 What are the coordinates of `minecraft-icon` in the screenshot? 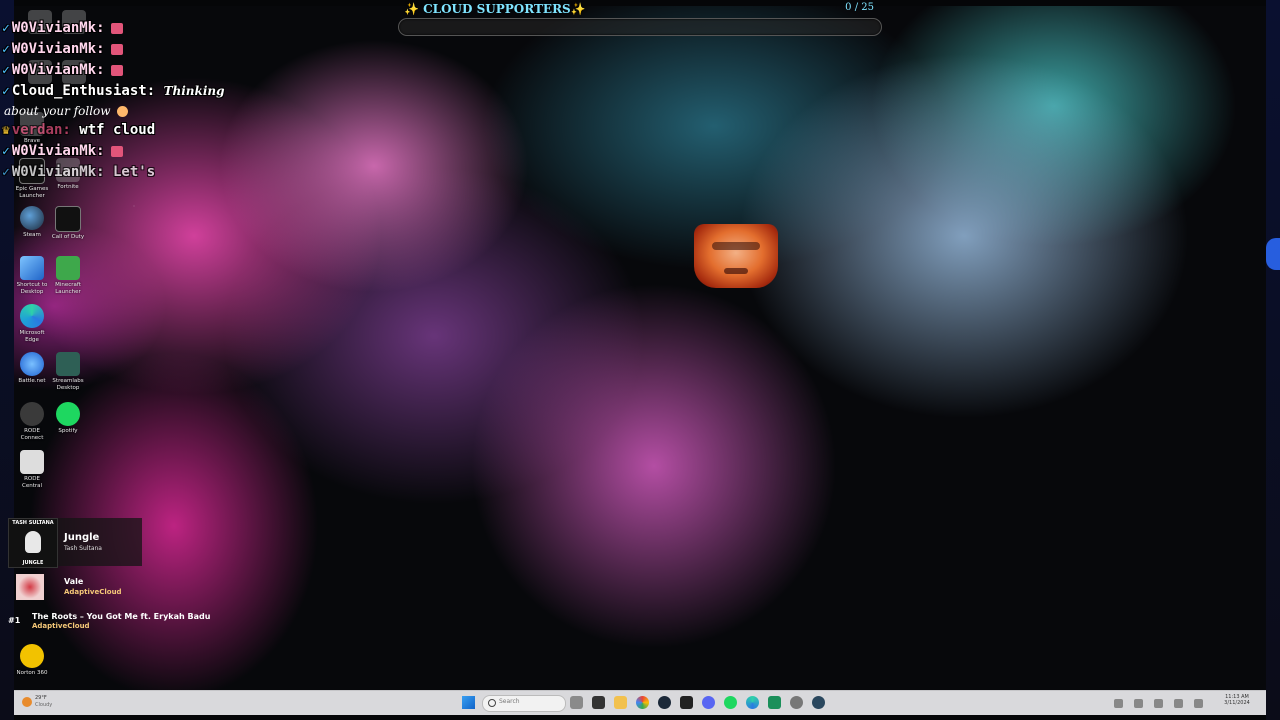 It's located at (68, 268).